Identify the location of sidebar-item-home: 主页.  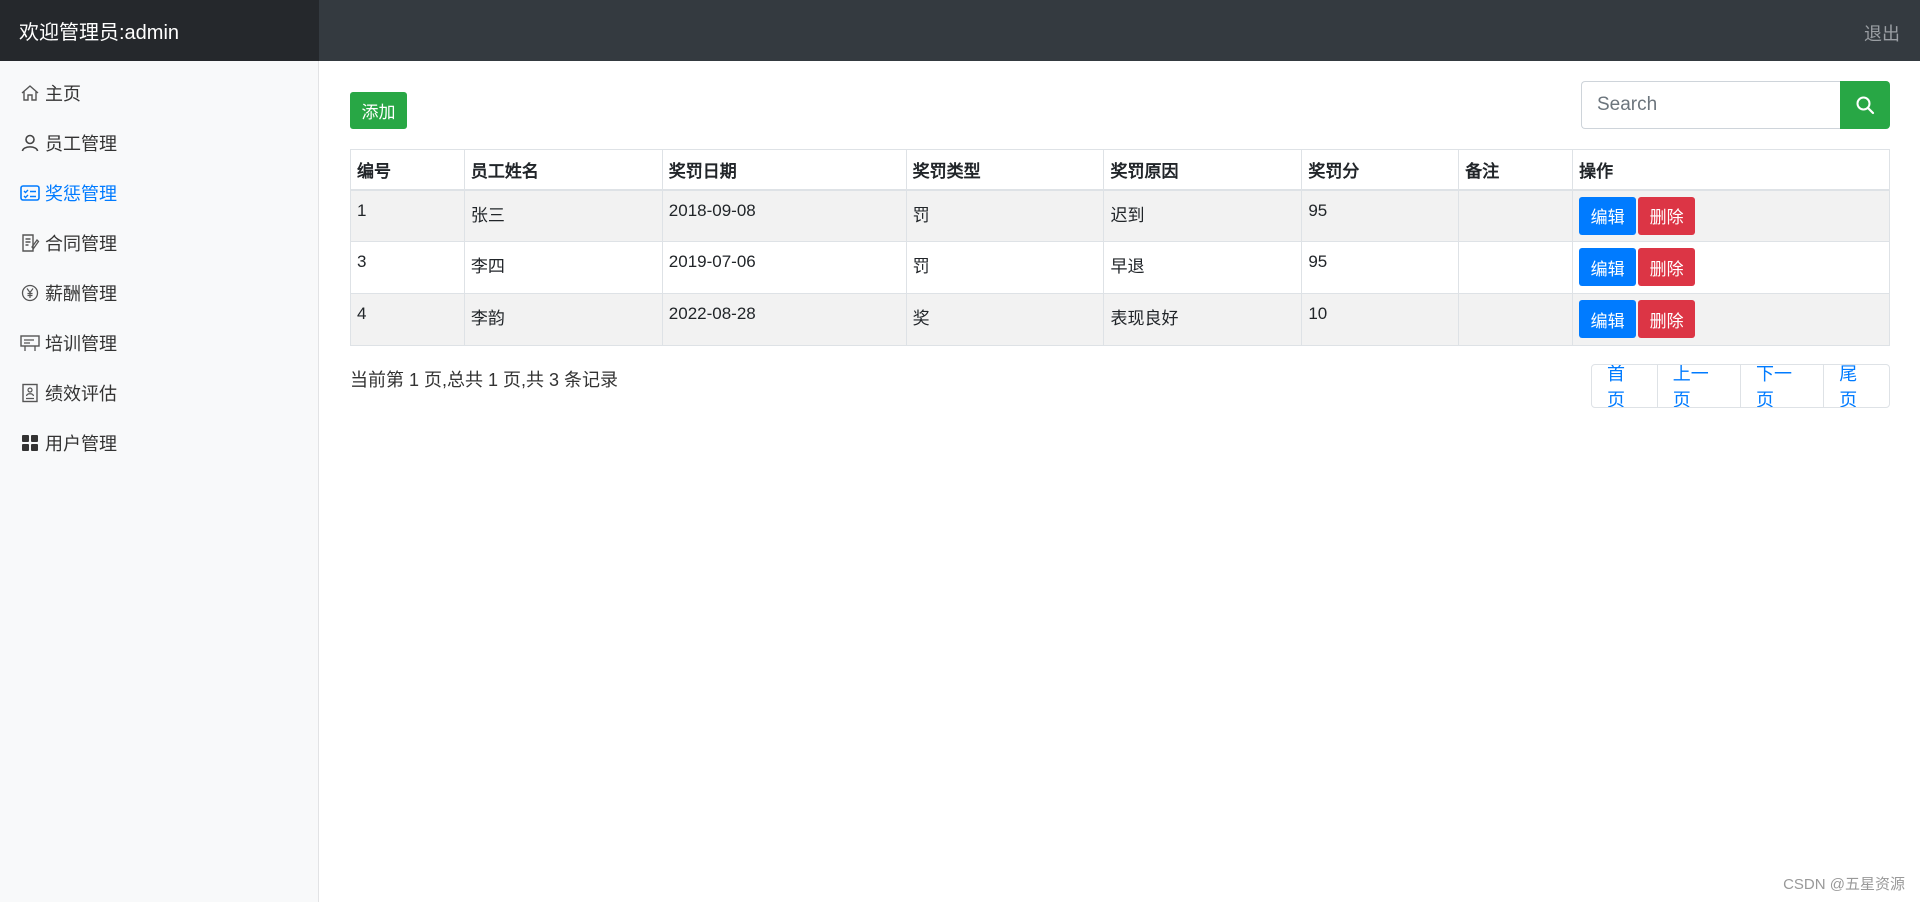
(50, 93).